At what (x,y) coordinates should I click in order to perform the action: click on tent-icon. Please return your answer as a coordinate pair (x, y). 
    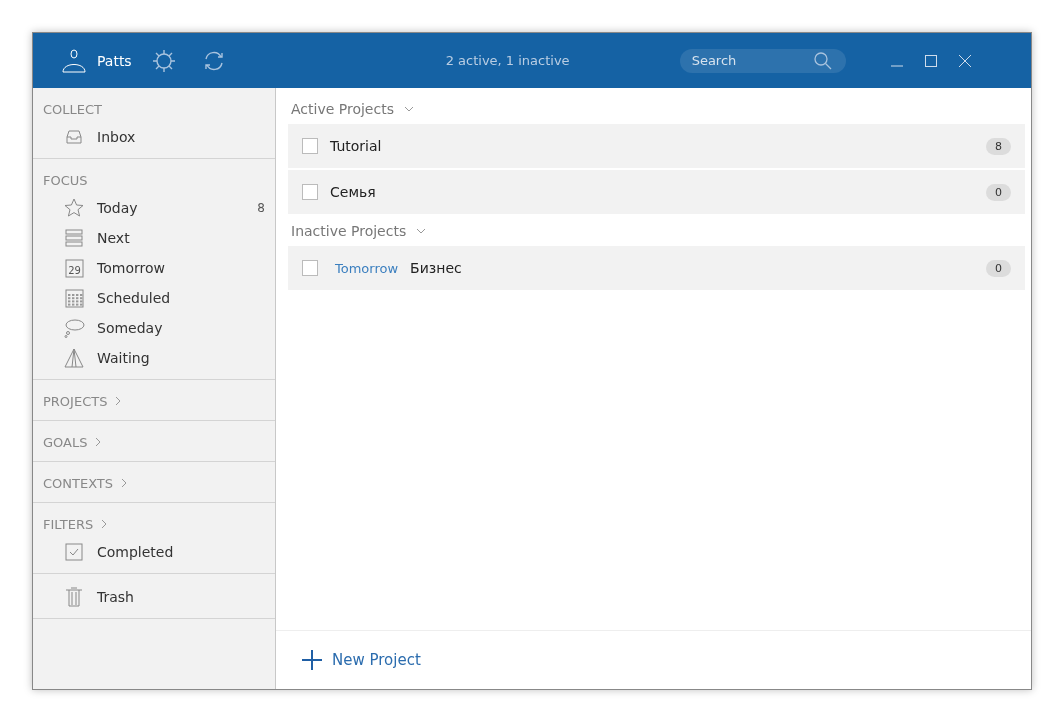
    Looking at the image, I should click on (74, 358).